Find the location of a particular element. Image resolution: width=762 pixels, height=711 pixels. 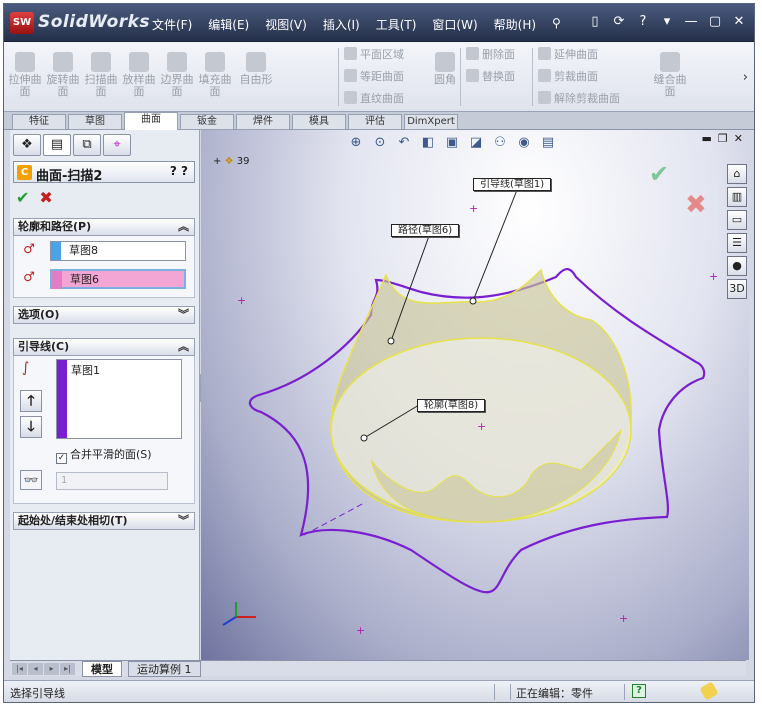

tab-sketch: 草图 is located at coordinates (95, 122).